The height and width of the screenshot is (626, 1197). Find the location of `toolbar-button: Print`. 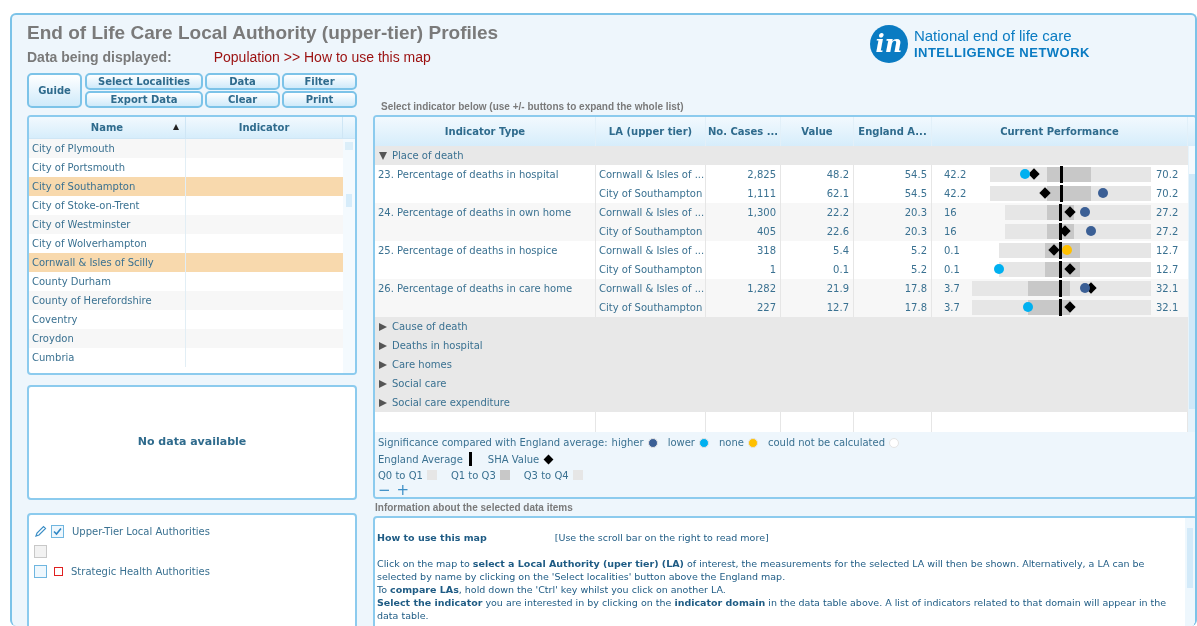

toolbar-button: Print is located at coordinates (319, 99).